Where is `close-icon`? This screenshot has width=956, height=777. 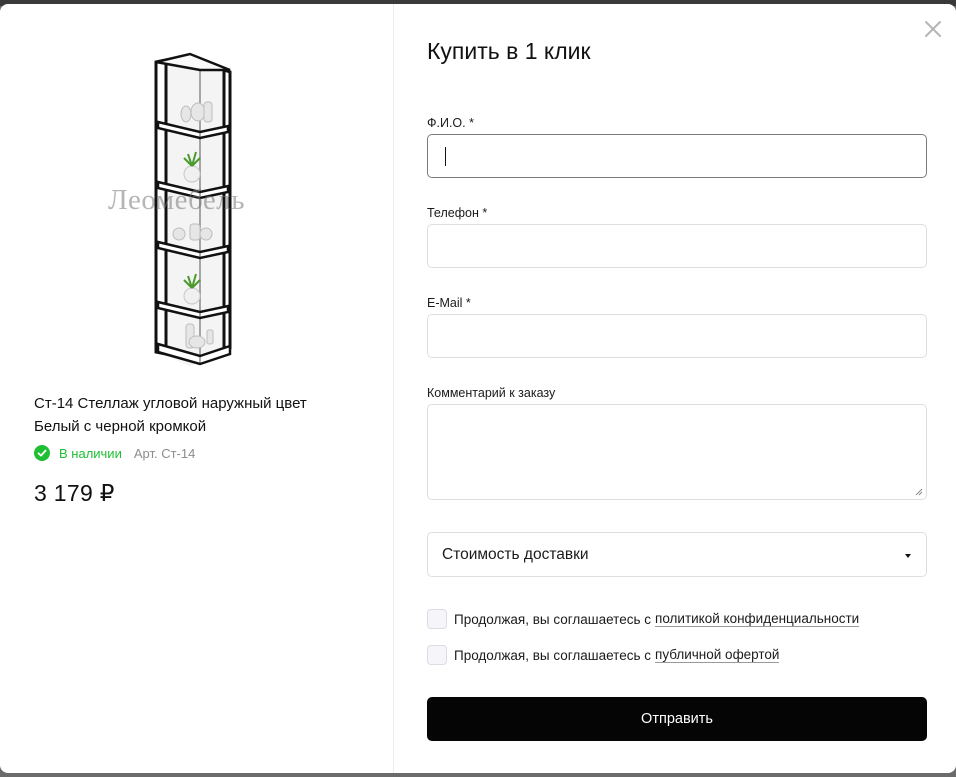
close-icon is located at coordinates (933, 29).